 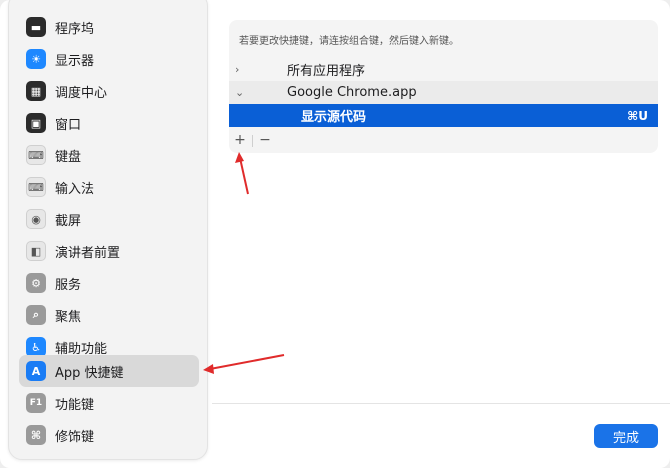 I want to click on sidebar-item-label: 调度中心, so click(x=81, y=93).